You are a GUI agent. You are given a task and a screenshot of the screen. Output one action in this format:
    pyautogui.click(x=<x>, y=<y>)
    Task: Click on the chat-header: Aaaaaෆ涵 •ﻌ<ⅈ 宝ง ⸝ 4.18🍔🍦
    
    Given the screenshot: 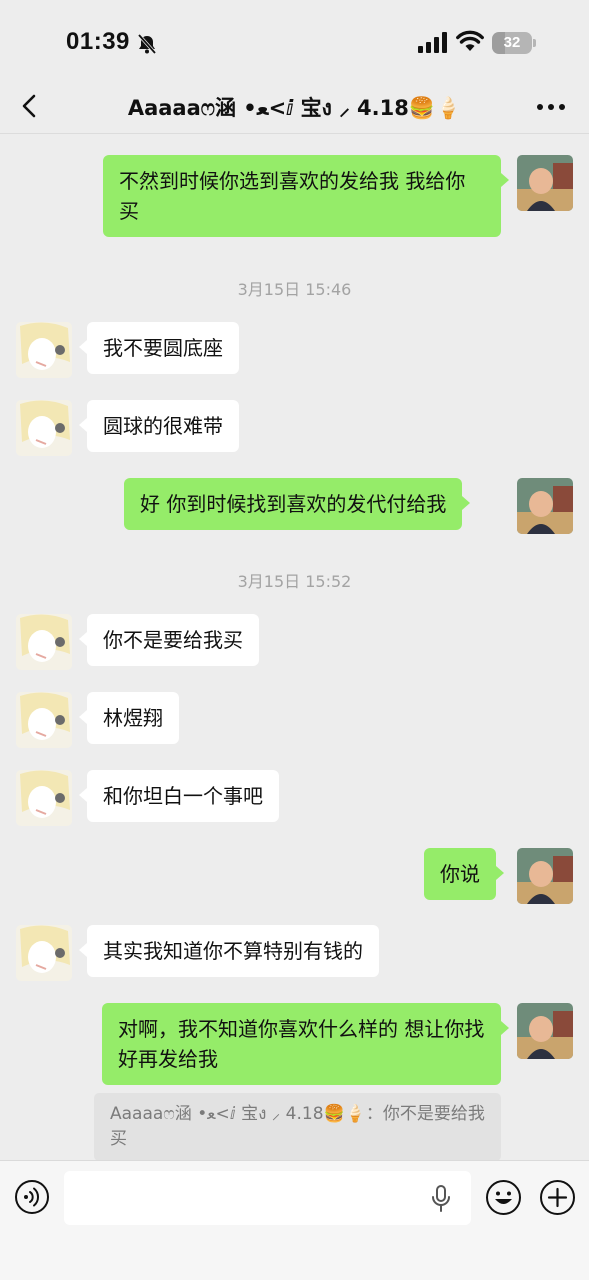 What is the action you would take?
    pyautogui.click(x=294, y=107)
    